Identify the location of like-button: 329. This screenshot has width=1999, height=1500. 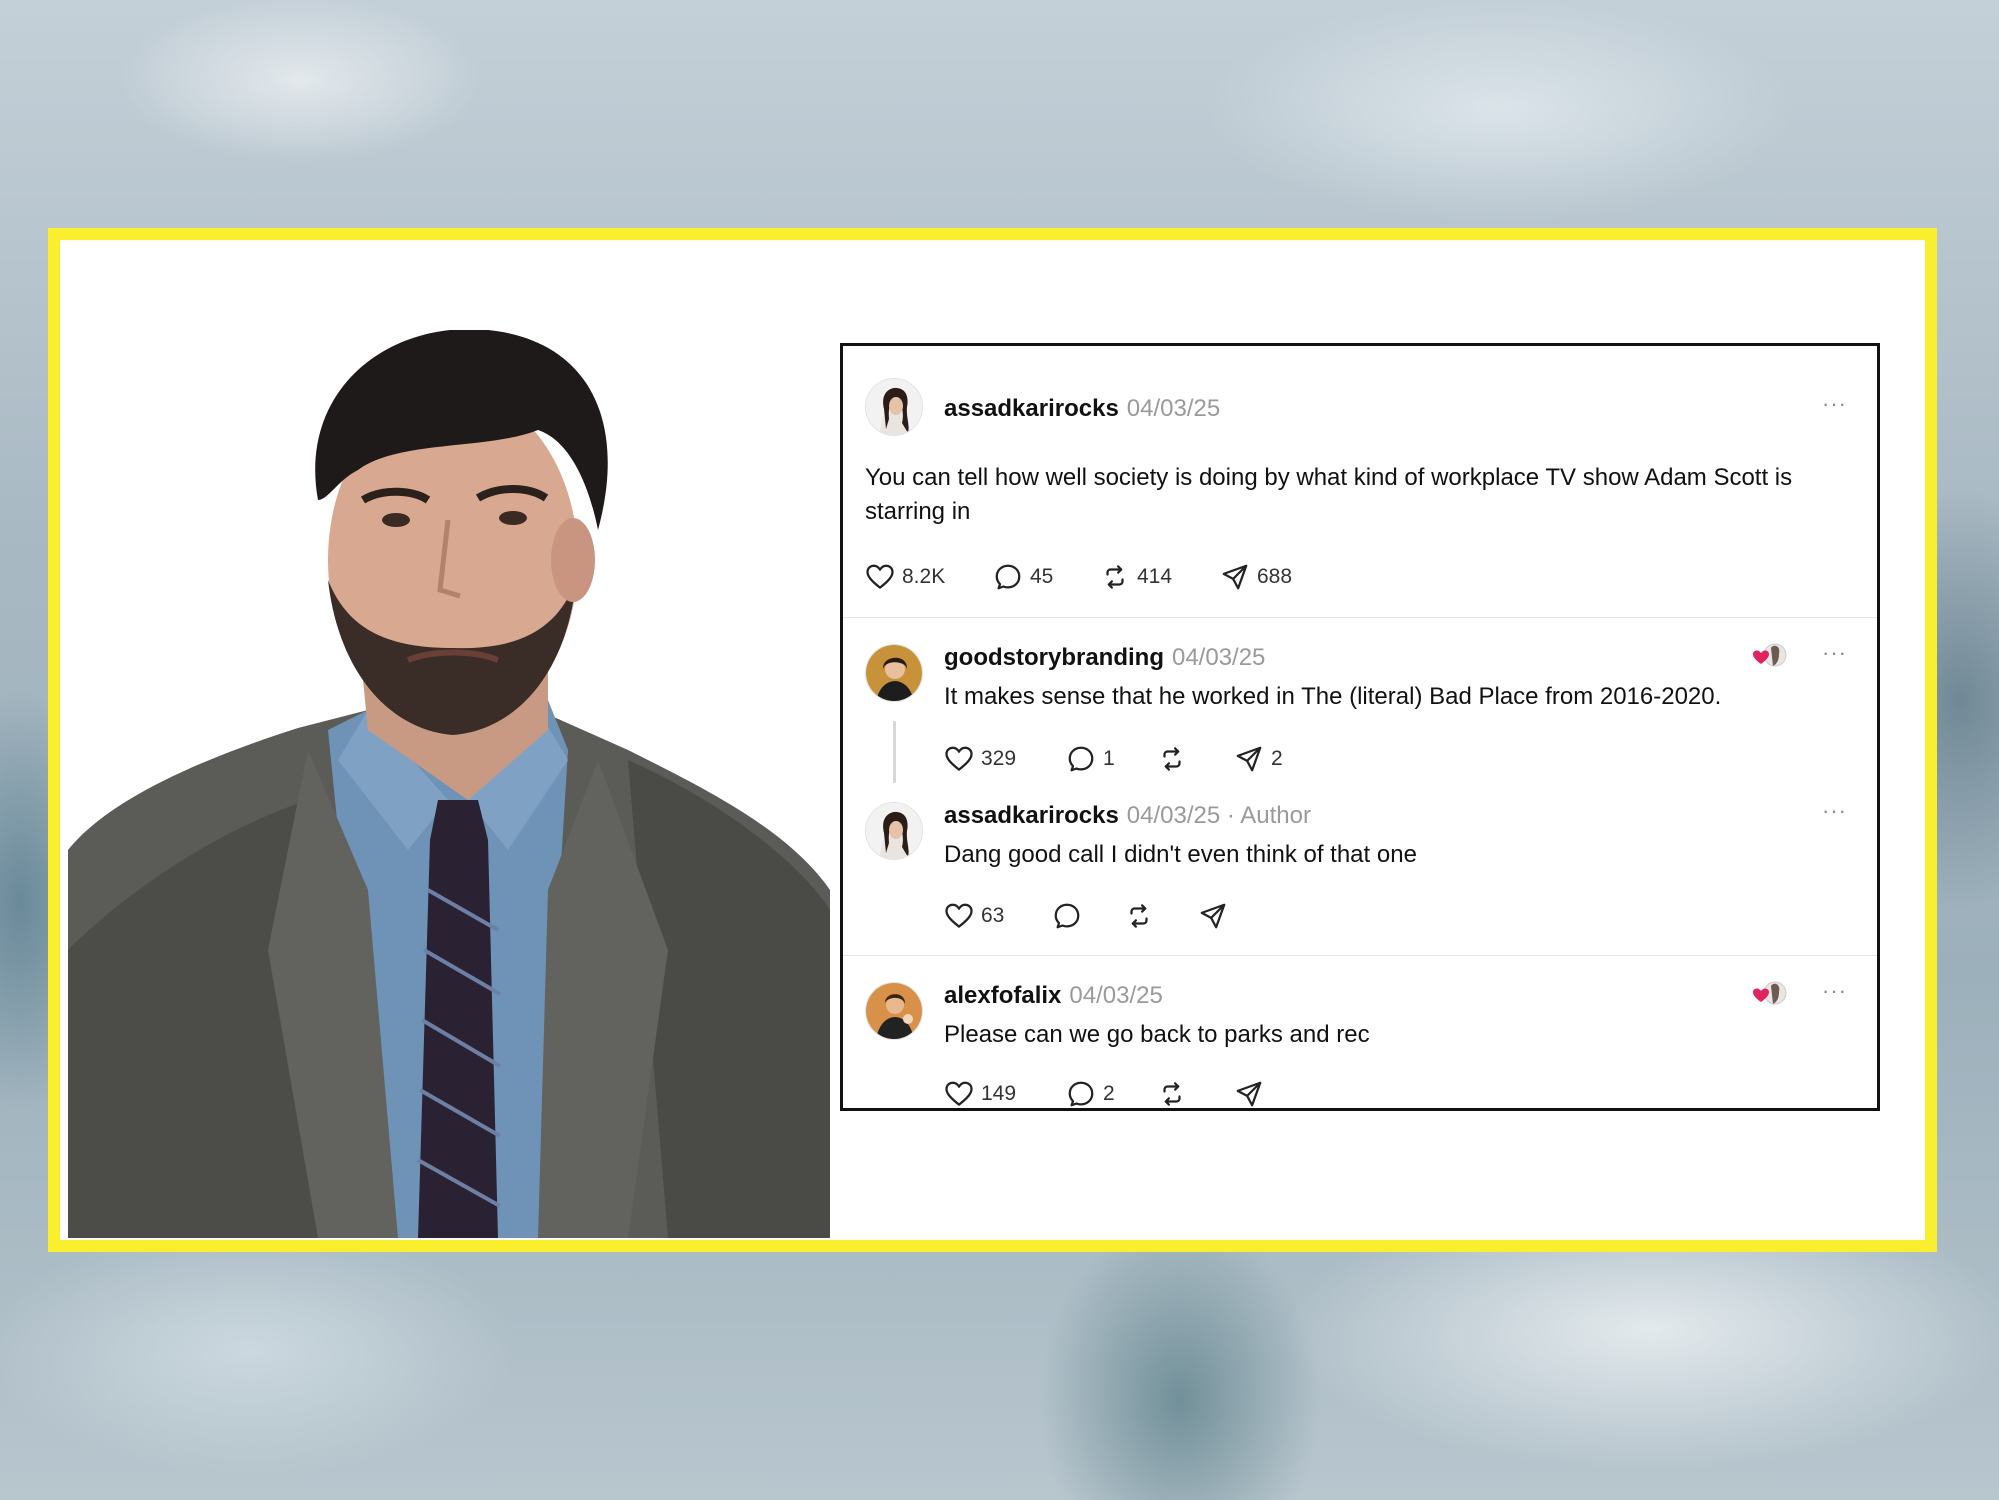
(980, 759).